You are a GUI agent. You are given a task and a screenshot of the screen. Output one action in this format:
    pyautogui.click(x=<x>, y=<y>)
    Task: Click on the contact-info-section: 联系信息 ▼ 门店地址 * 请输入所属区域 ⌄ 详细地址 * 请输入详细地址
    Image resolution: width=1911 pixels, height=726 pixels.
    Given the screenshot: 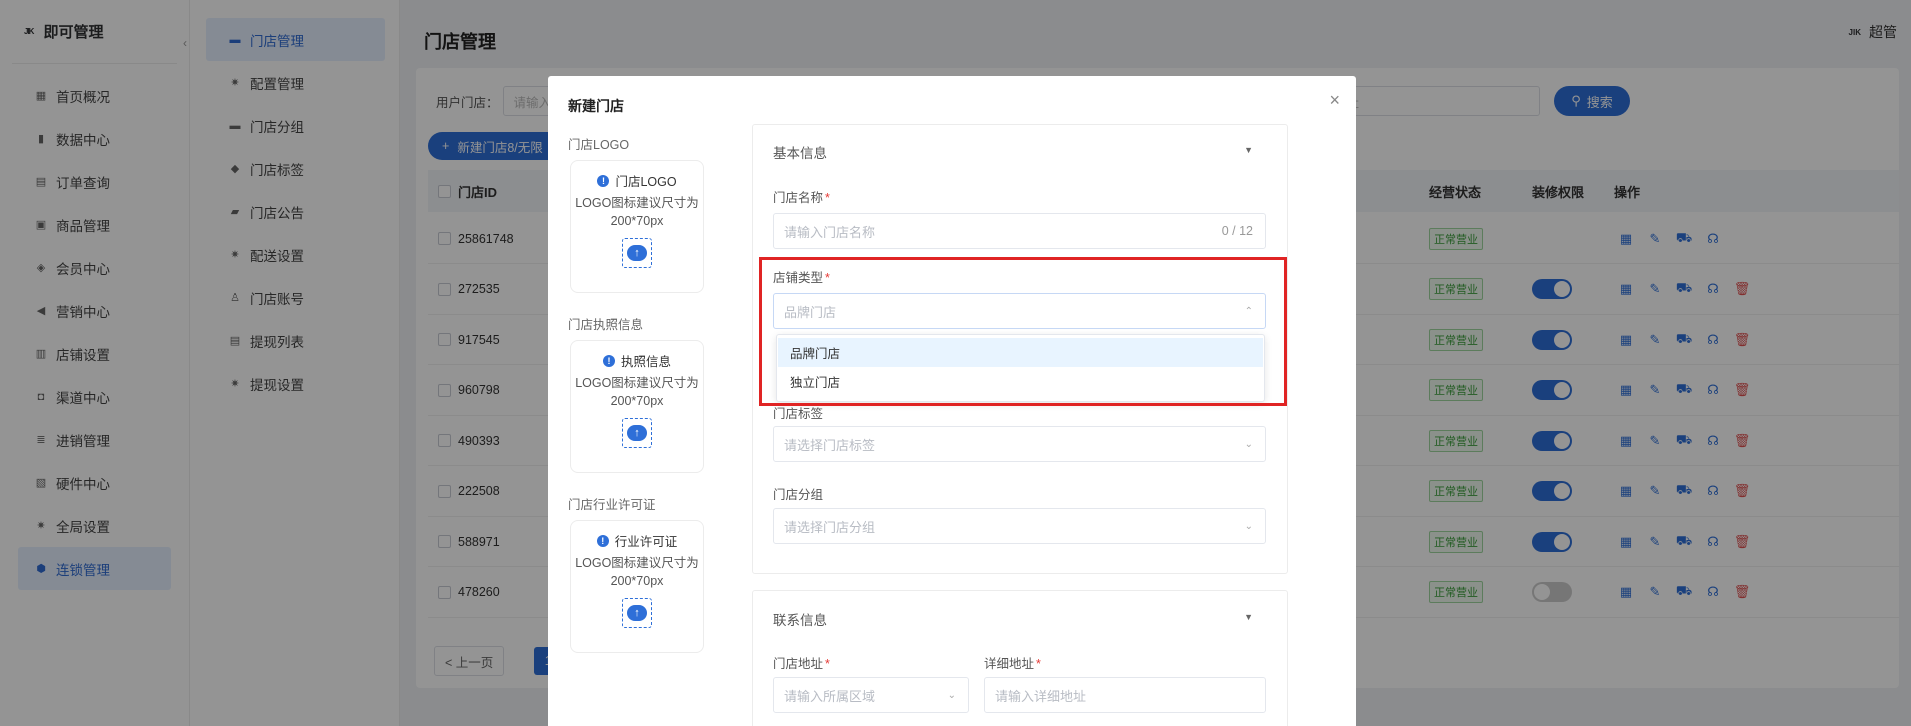 What is the action you would take?
    pyautogui.click(x=1020, y=658)
    